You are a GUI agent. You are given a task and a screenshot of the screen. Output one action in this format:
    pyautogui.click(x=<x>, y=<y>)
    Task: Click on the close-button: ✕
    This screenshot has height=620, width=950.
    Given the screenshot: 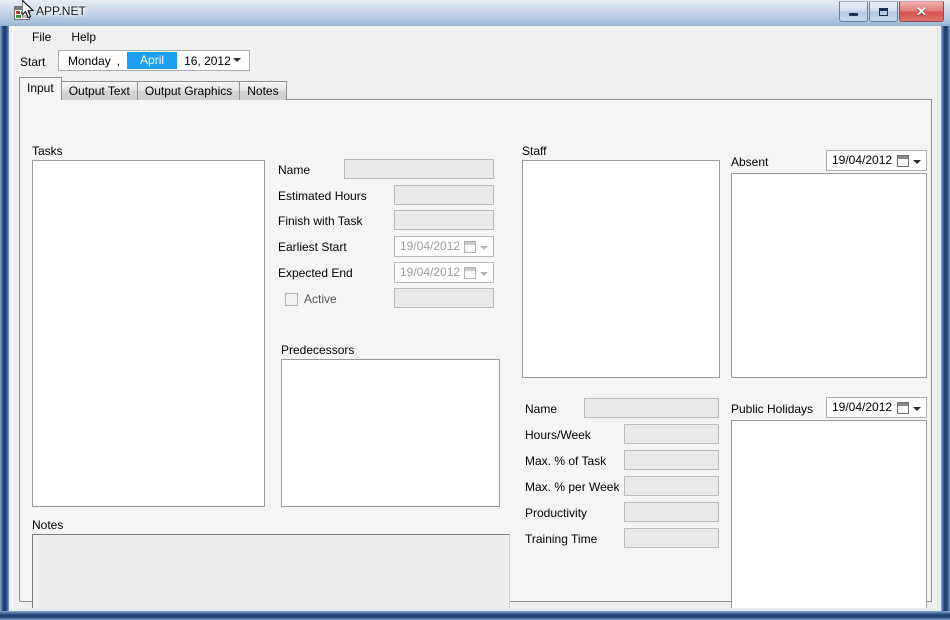 What is the action you would take?
    pyautogui.click(x=921, y=11)
    